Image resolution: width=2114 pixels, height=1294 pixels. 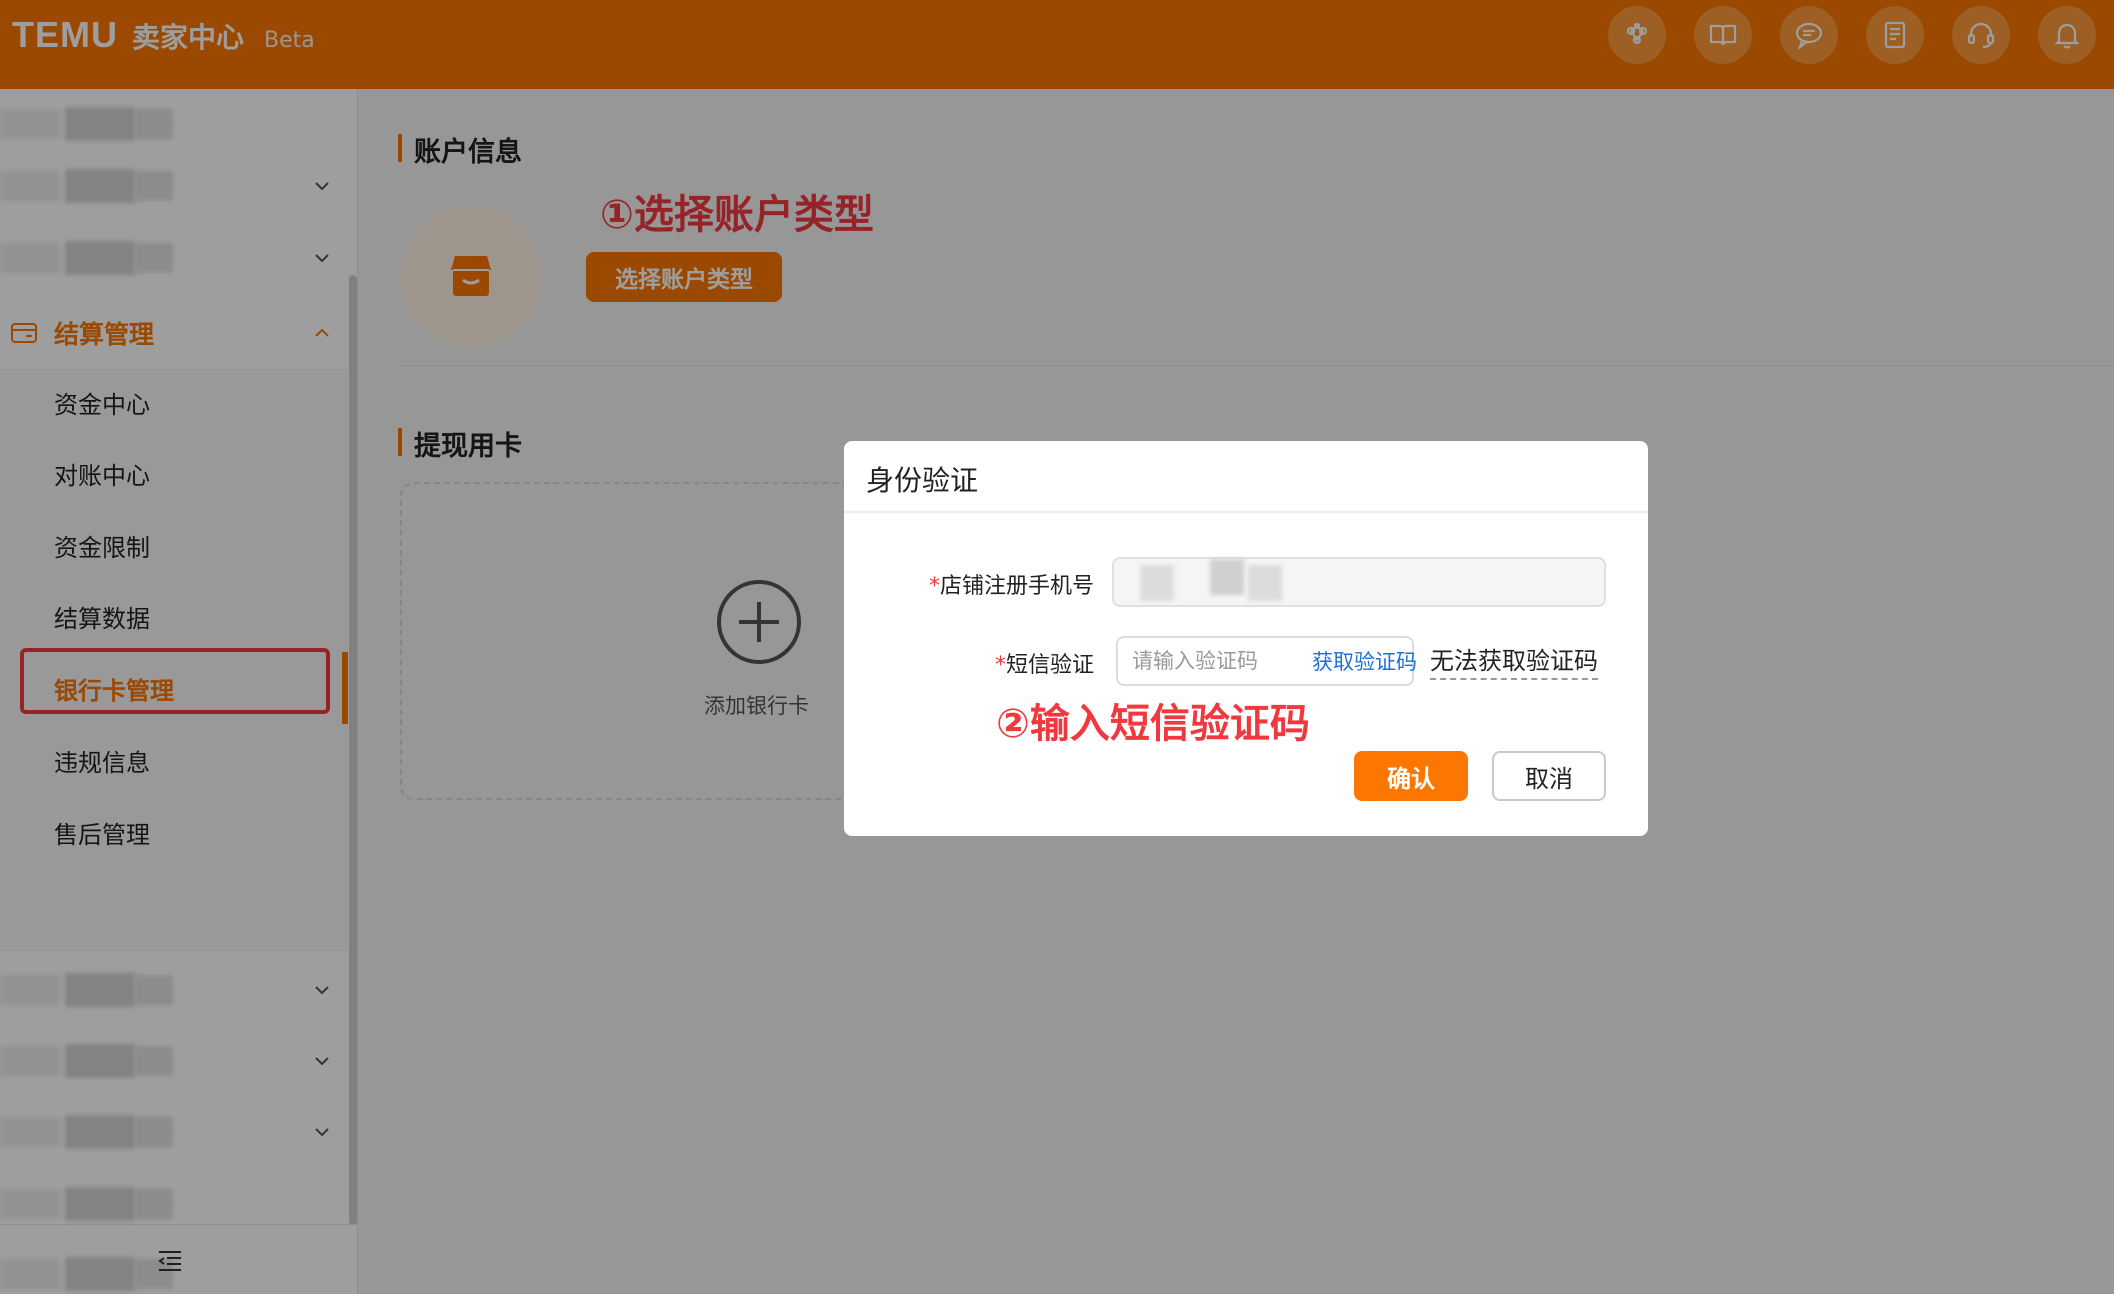 I want to click on get-code-link: 获取验证码, so click(x=1364, y=661).